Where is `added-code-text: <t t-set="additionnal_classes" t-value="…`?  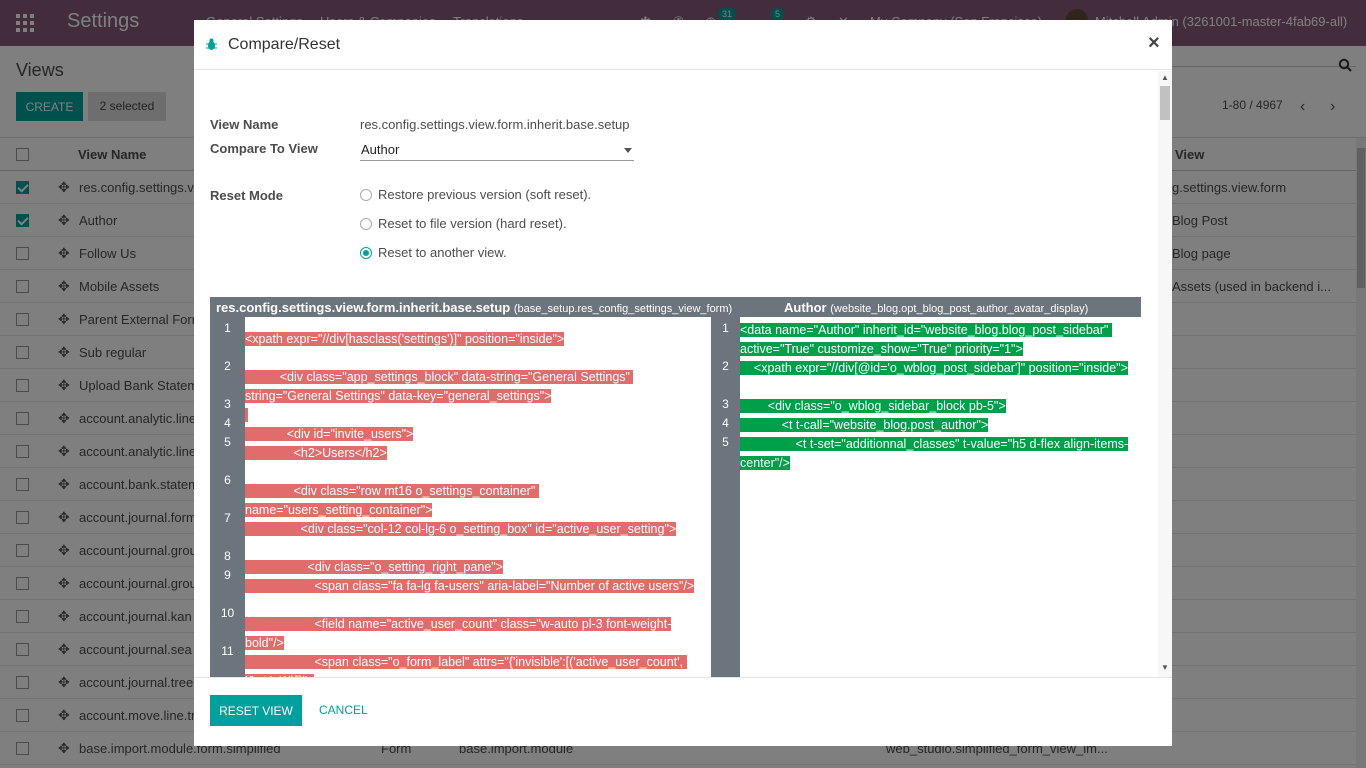 added-code-text: <t t-set="additionnal_classes" t-value="… is located at coordinates (934, 453).